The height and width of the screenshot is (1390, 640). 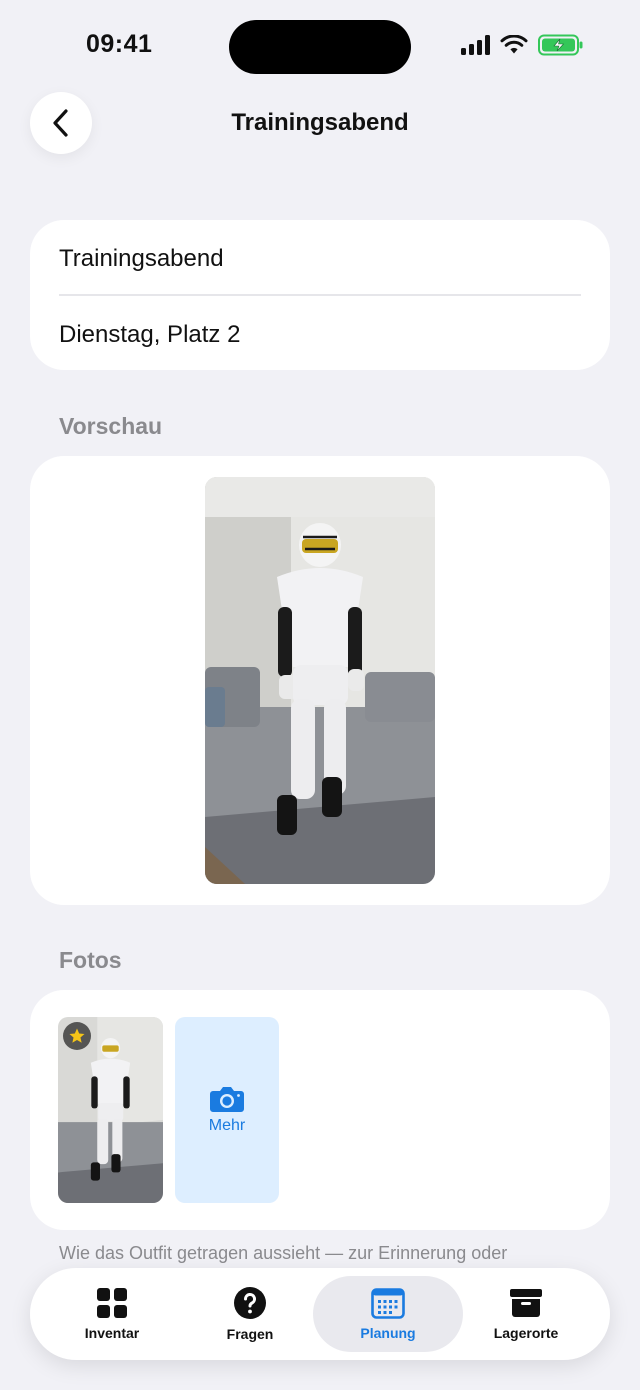 What do you see at coordinates (526, 1303) in the screenshot?
I see `archive-box-icon` at bounding box center [526, 1303].